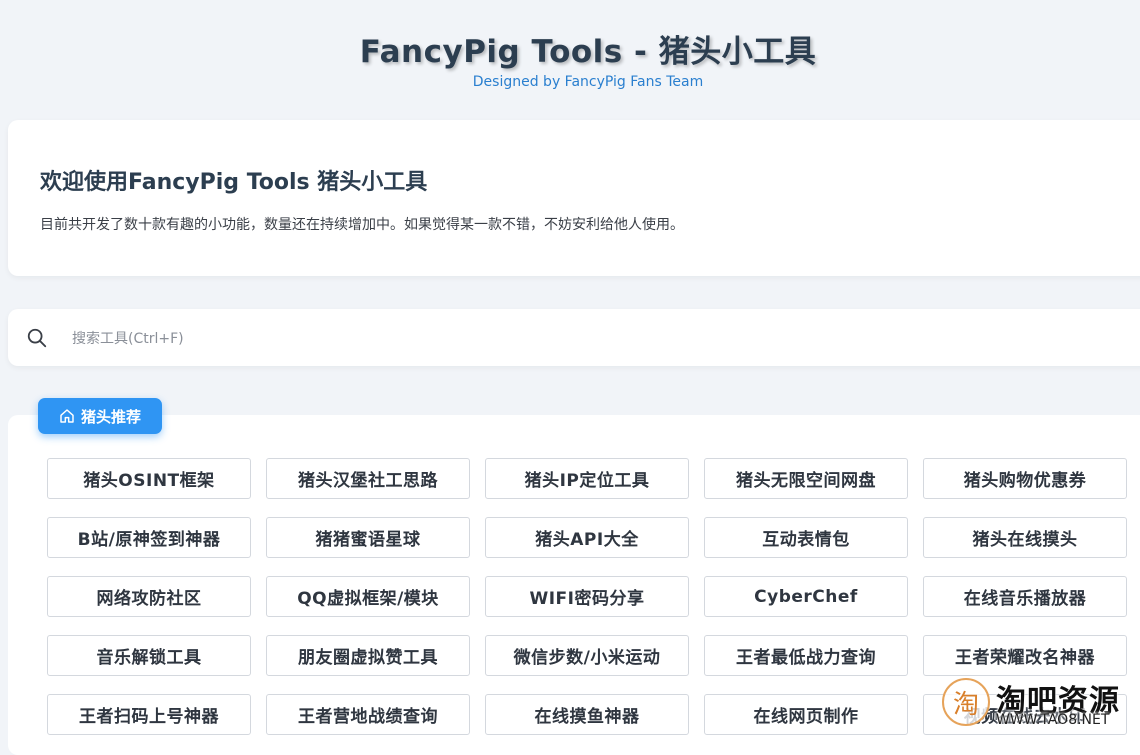  What do you see at coordinates (588, 82) in the screenshot?
I see `site-subtitle: Designed by FancyPig Fans Team` at bounding box center [588, 82].